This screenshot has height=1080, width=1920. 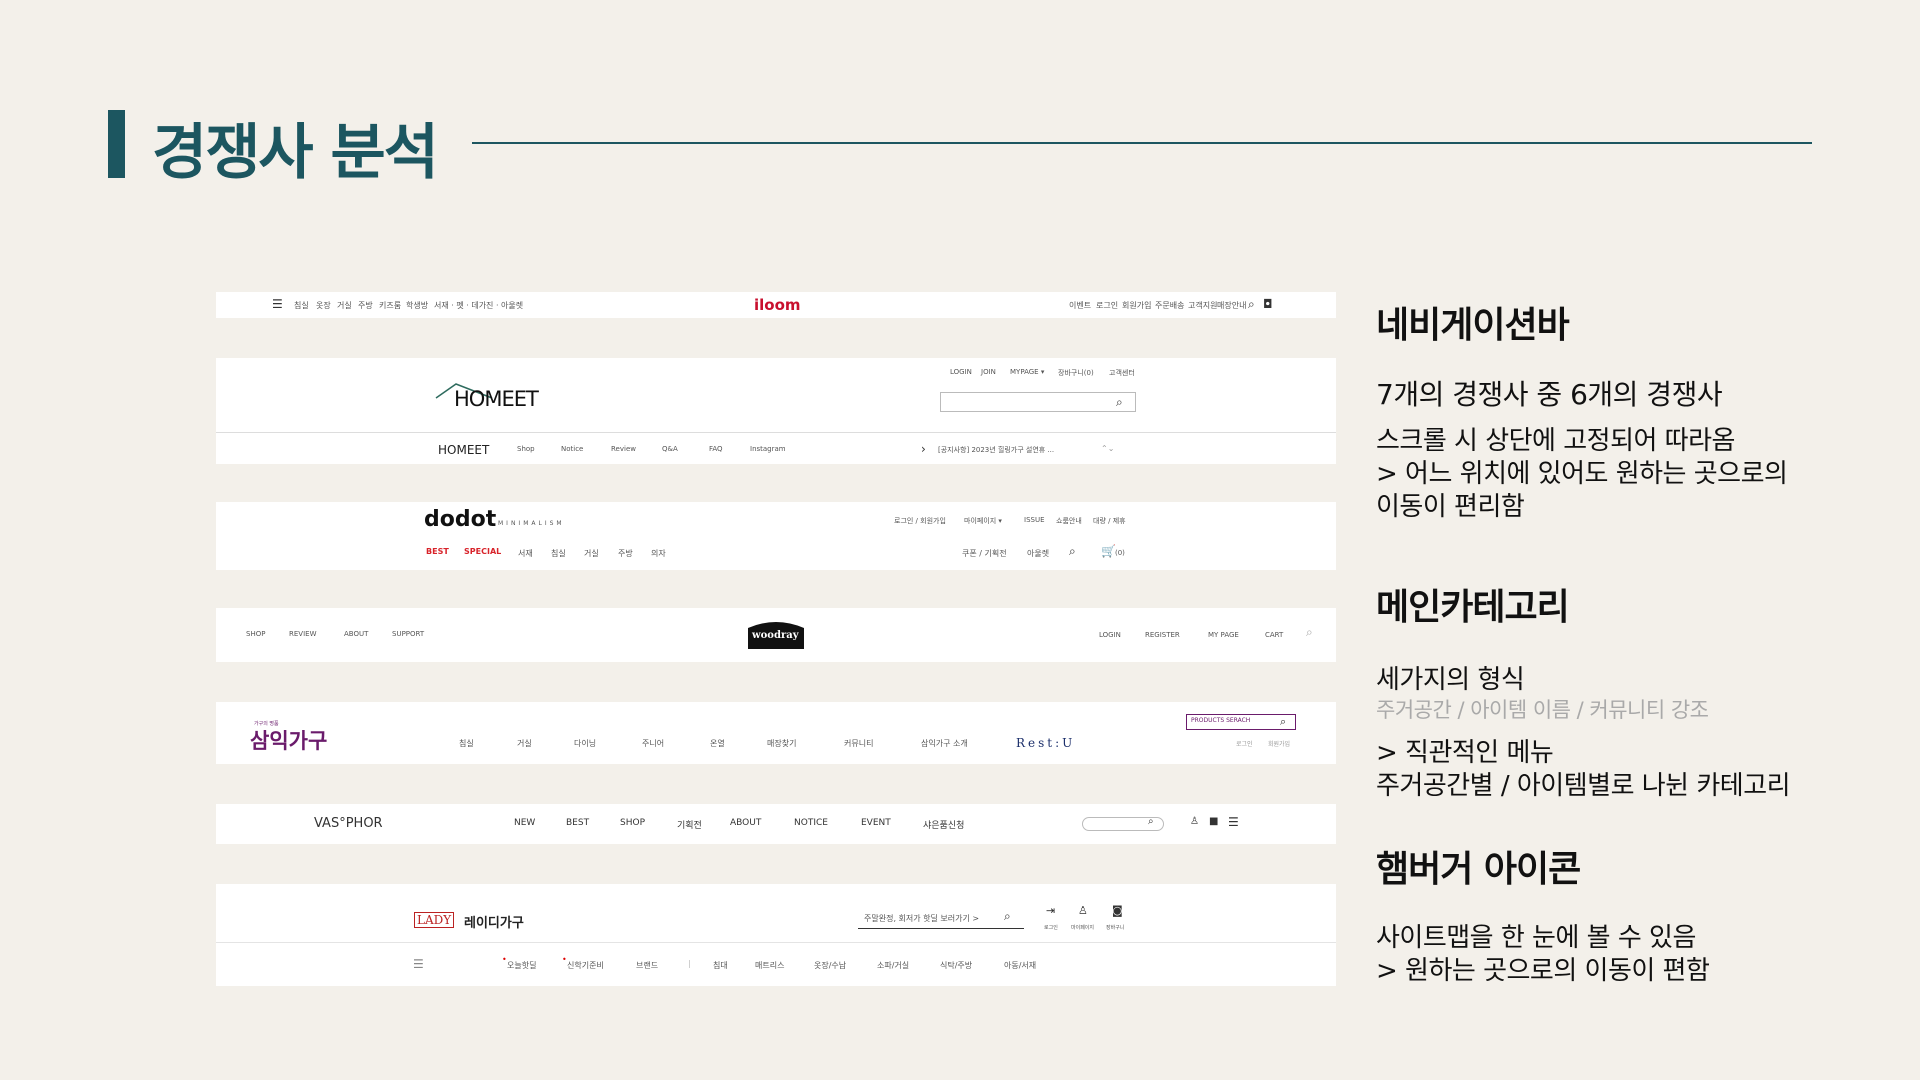 What do you see at coordinates (689, 824) in the screenshot?
I see `vasphor-menu-3: 기획전` at bounding box center [689, 824].